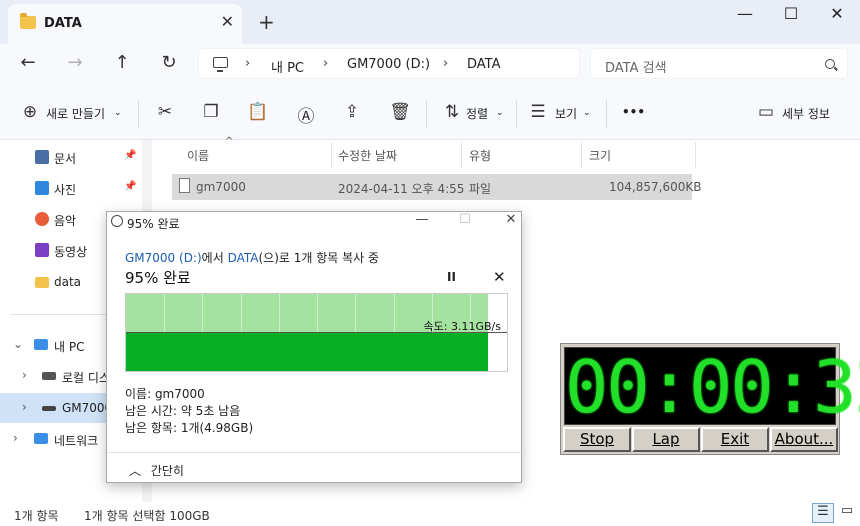  I want to click on folder-icon, so click(28, 21).